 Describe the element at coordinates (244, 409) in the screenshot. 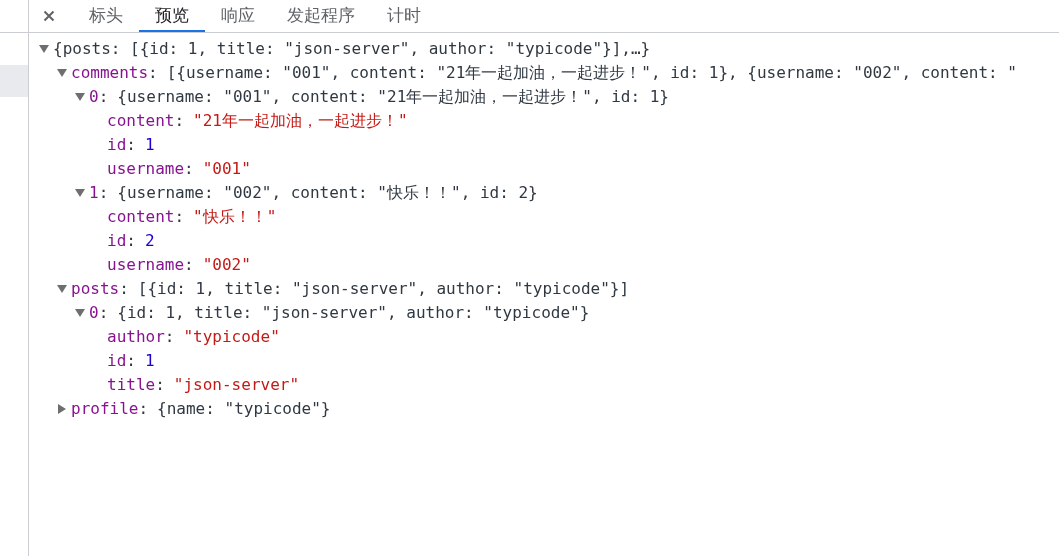

I see `object-preview: {name: "typicode"}` at that location.